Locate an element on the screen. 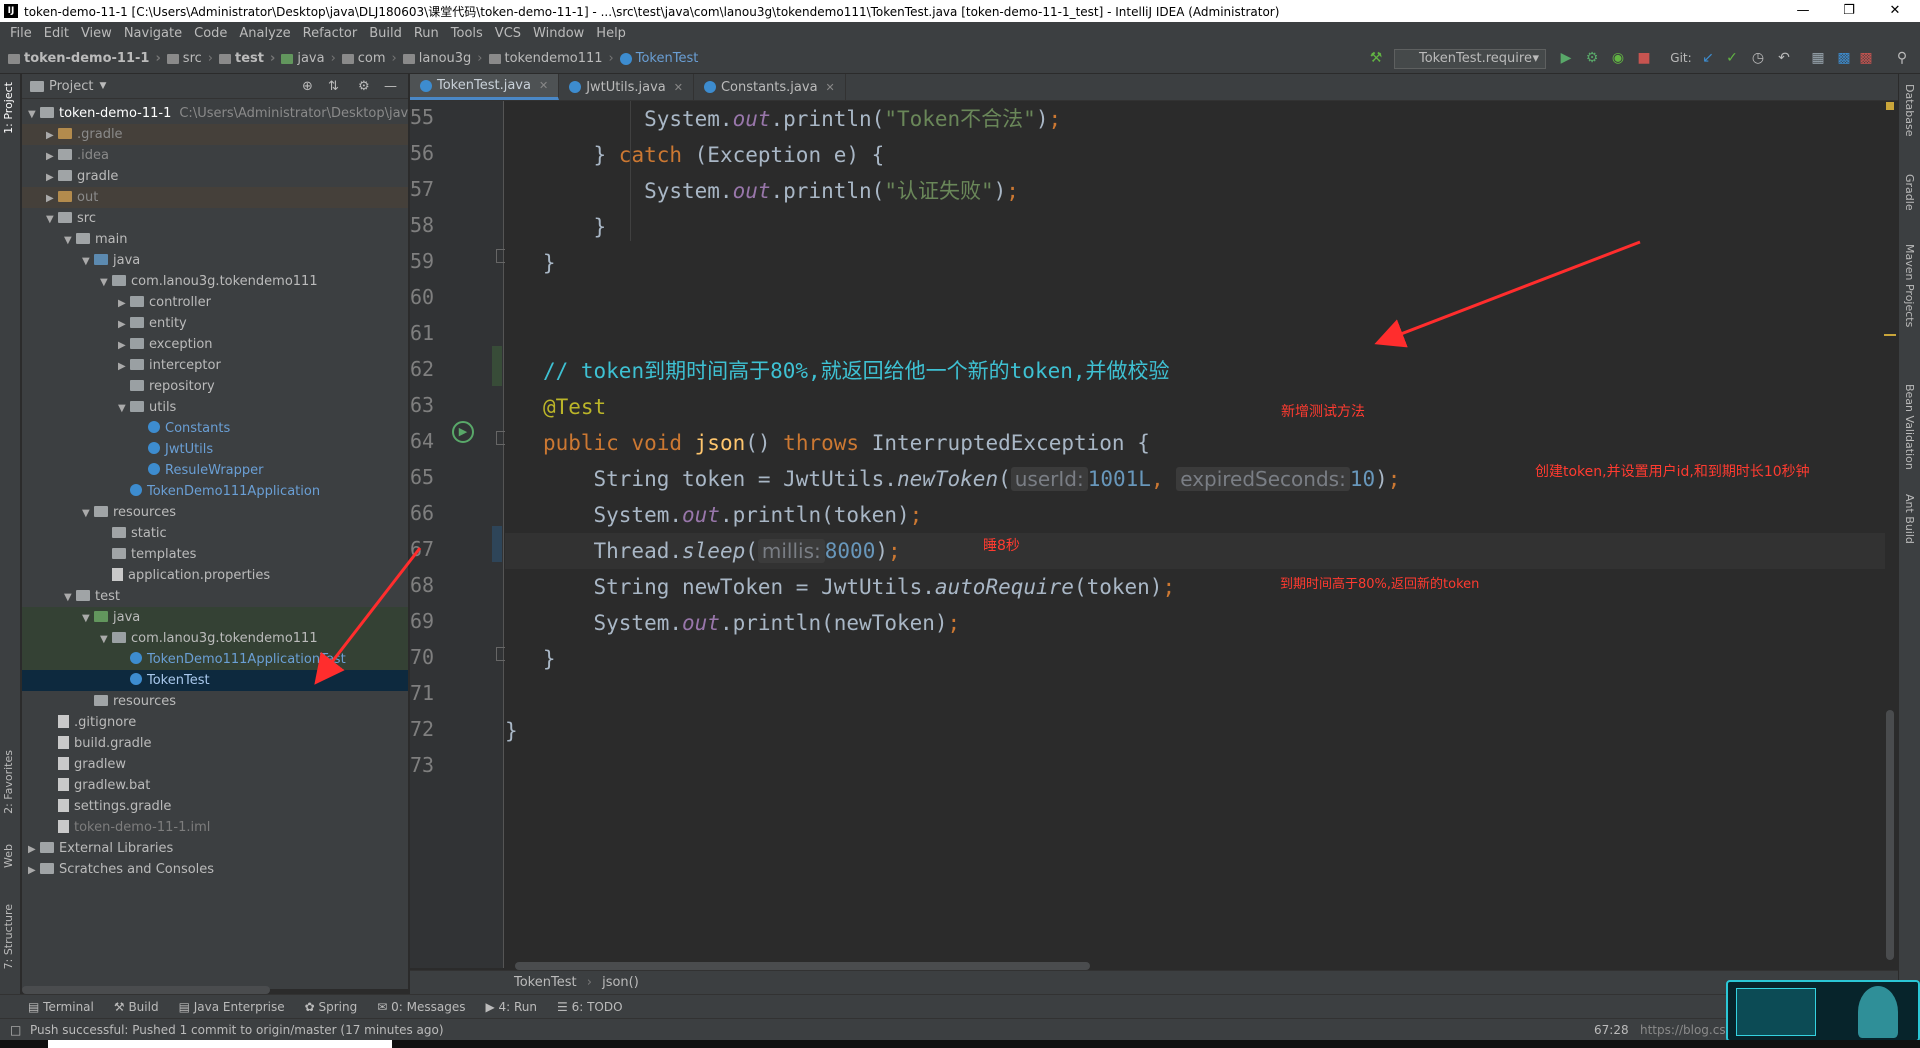 The height and width of the screenshot is (1048, 1920). tree-node: ▶ gradle is located at coordinates (215, 176).